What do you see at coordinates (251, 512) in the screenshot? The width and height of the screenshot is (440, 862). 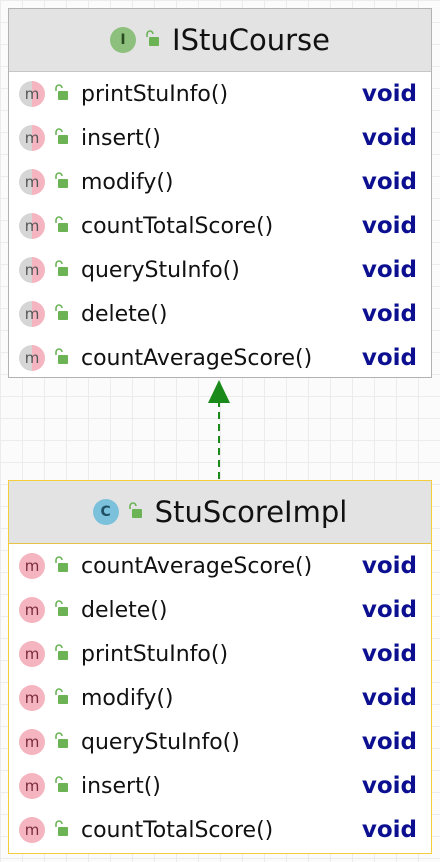 I see `class-title: StuScoreImpl` at bounding box center [251, 512].